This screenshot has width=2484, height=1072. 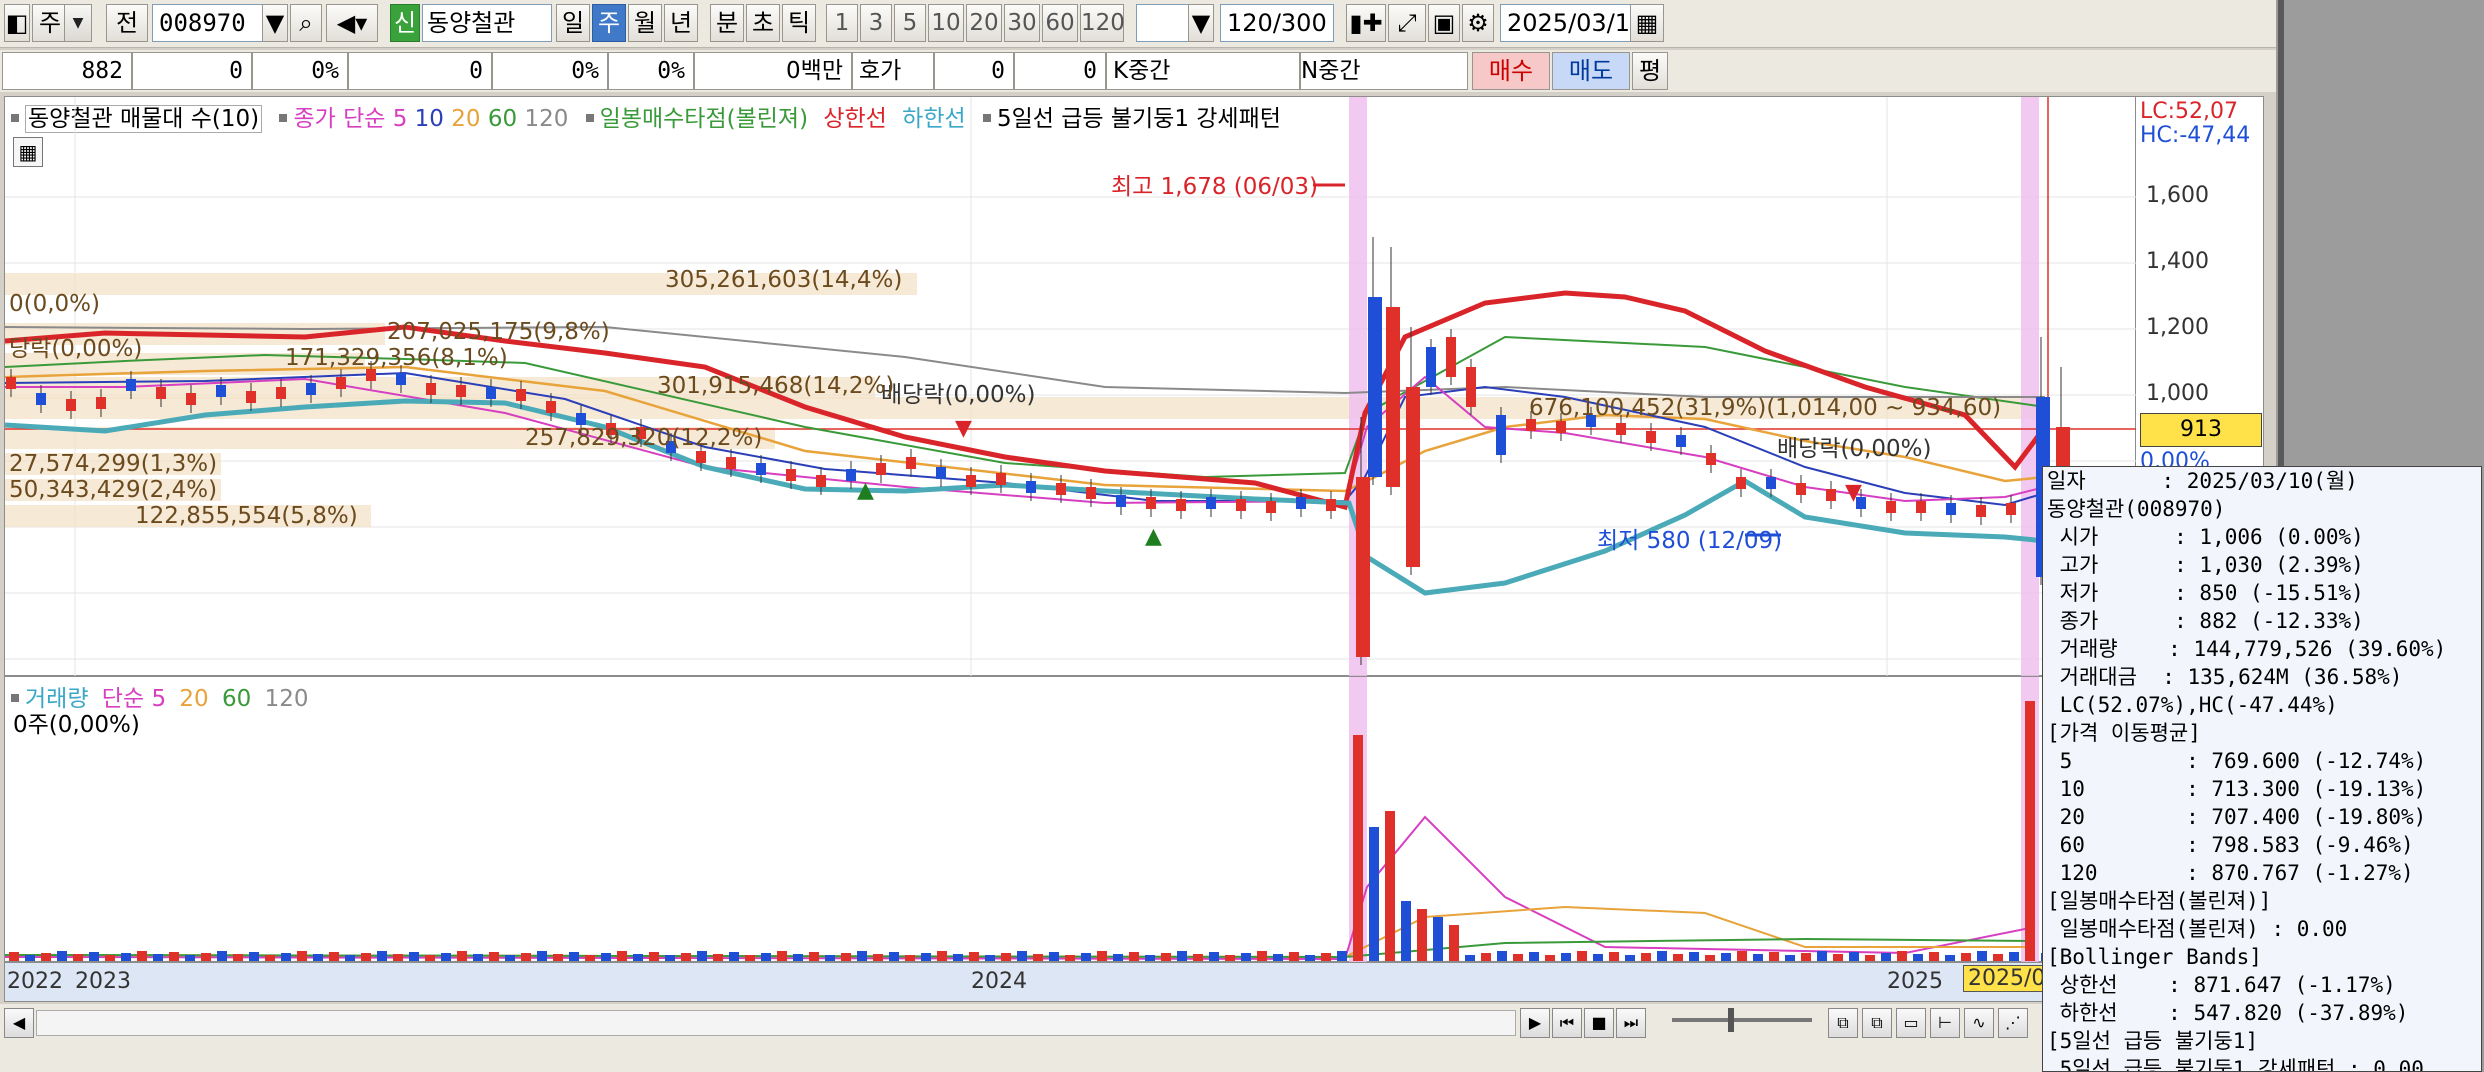 What do you see at coordinates (1444, 23) in the screenshot?
I see `save-icon: ▣` at bounding box center [1444, 23].